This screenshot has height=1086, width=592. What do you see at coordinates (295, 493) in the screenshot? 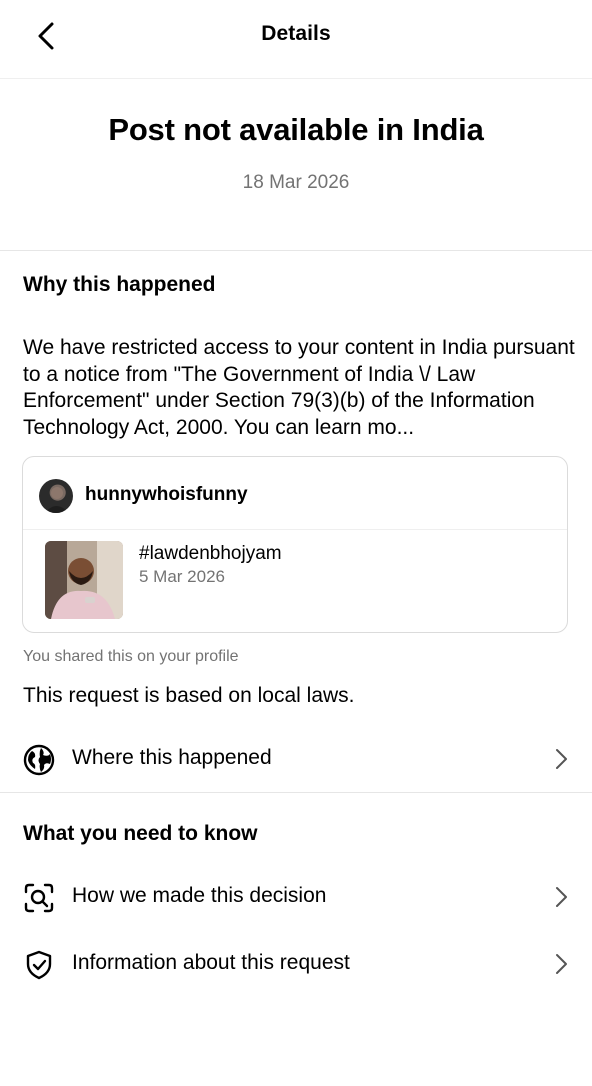
I see `post-card-header: hunnywhoisfunny` at bounding box center [295, 493].